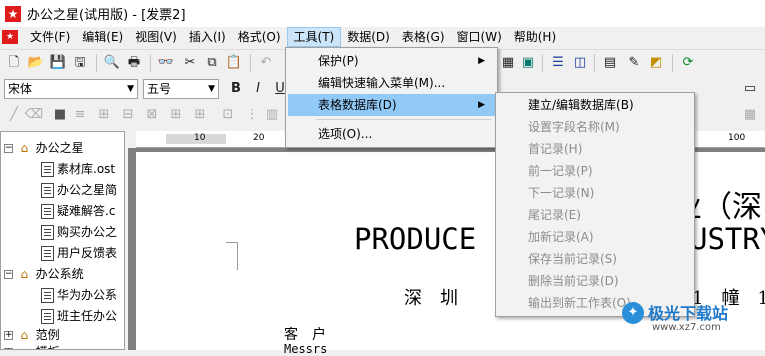 Image resolution: width=765 pixels, height=356 pixels. Describe the element at coordinates (50, 37) in the screenshot. I see `menu-file: 文件(F)` at that location.